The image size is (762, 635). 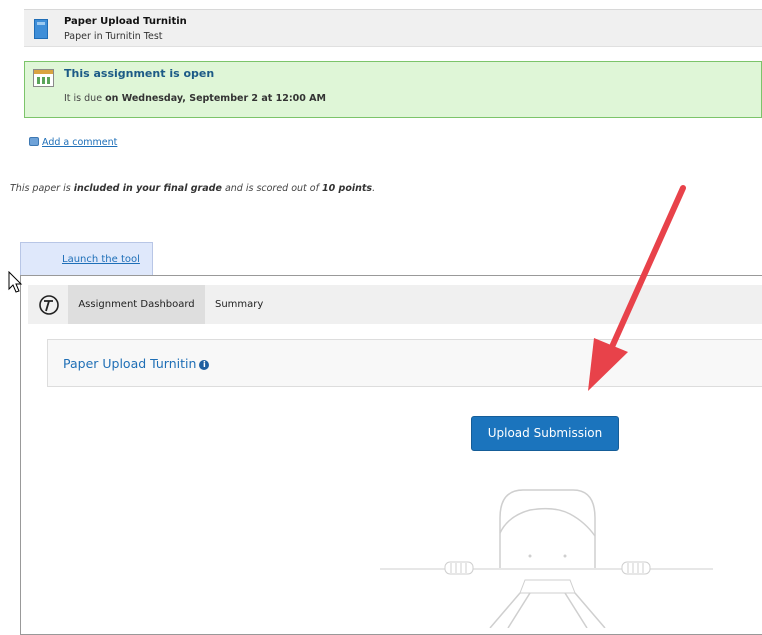 What do you see at coordinates (15, 282) in the screenshot?
I see `mouse-cursor-icon` at bounding box center [15, 282].